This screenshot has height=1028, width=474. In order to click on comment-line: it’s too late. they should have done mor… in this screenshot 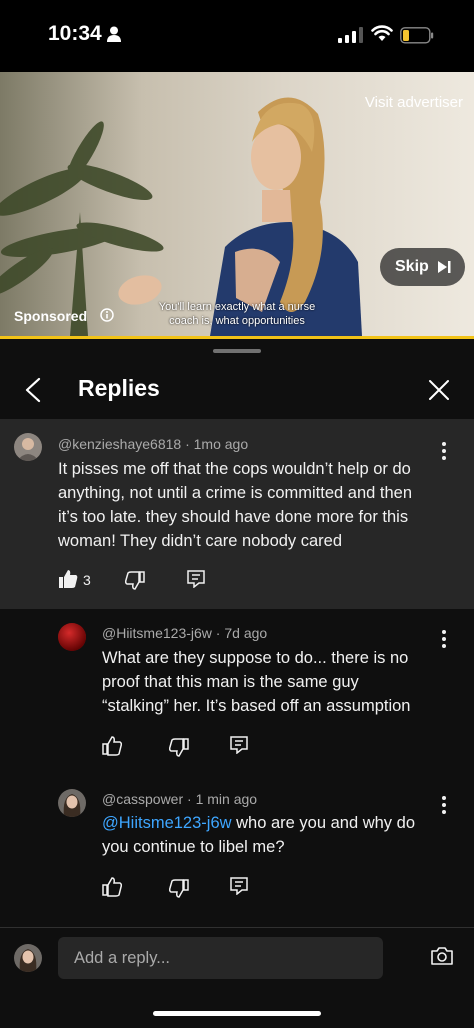, I will do `click(233, 517)`.